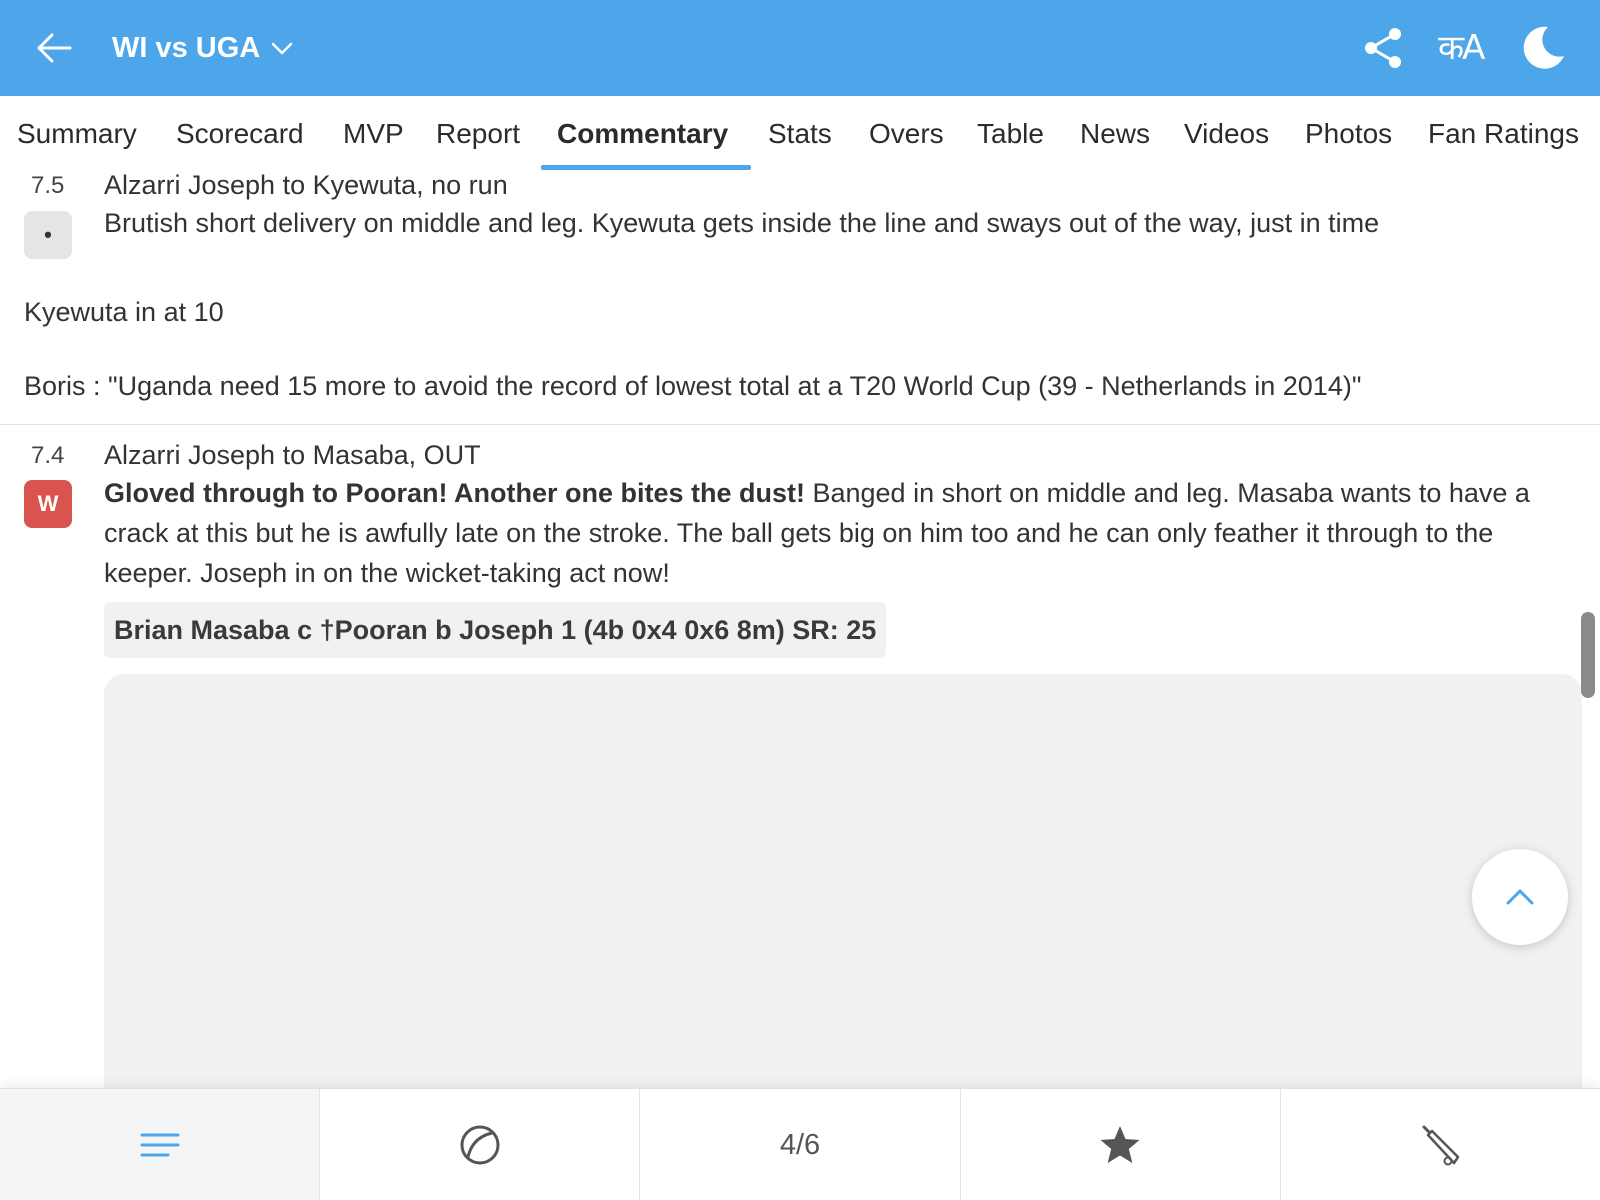  Describe the element at coordinates (77, 134) in the screenshot. I see `tab-summary: Summary` at that location.